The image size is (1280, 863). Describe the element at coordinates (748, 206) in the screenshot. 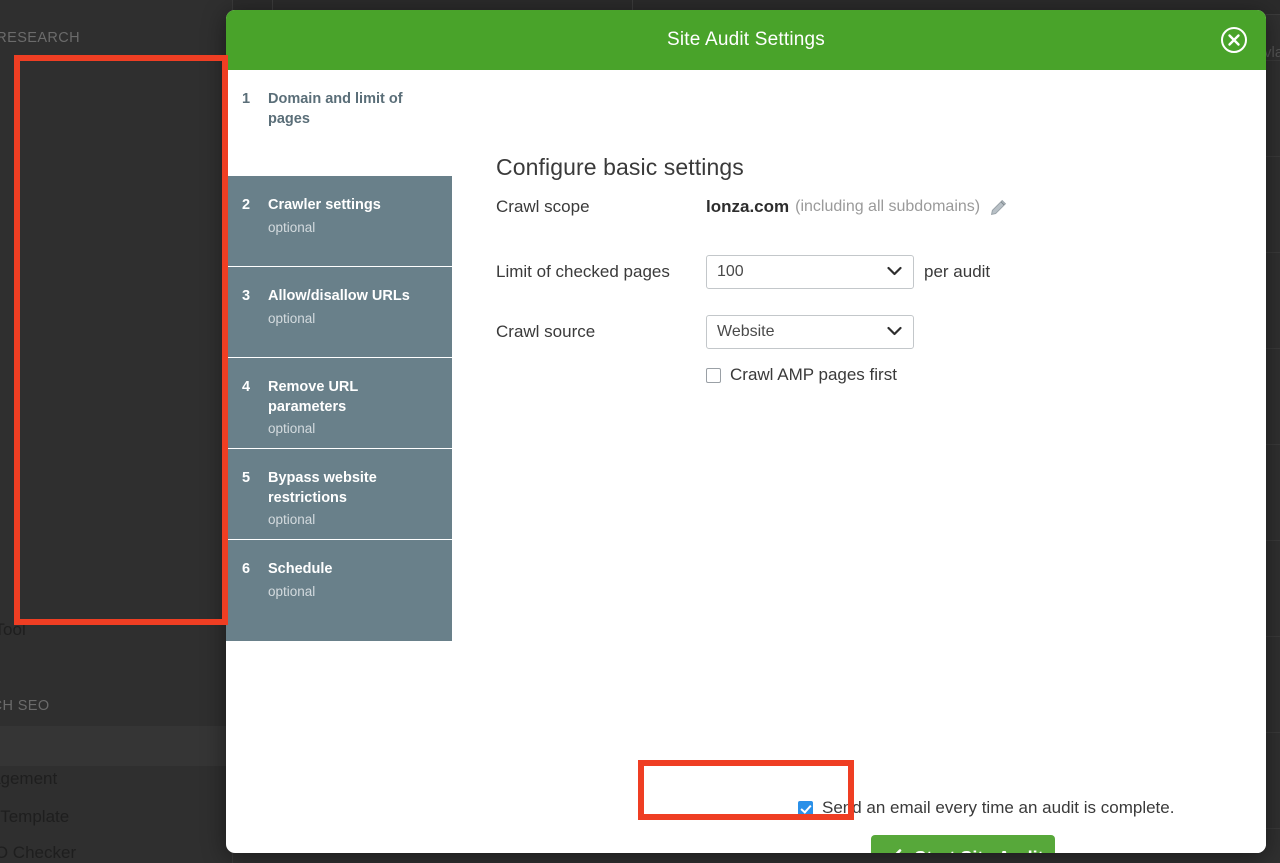

I see `crawl-scope-value: lonza.com` at that location.